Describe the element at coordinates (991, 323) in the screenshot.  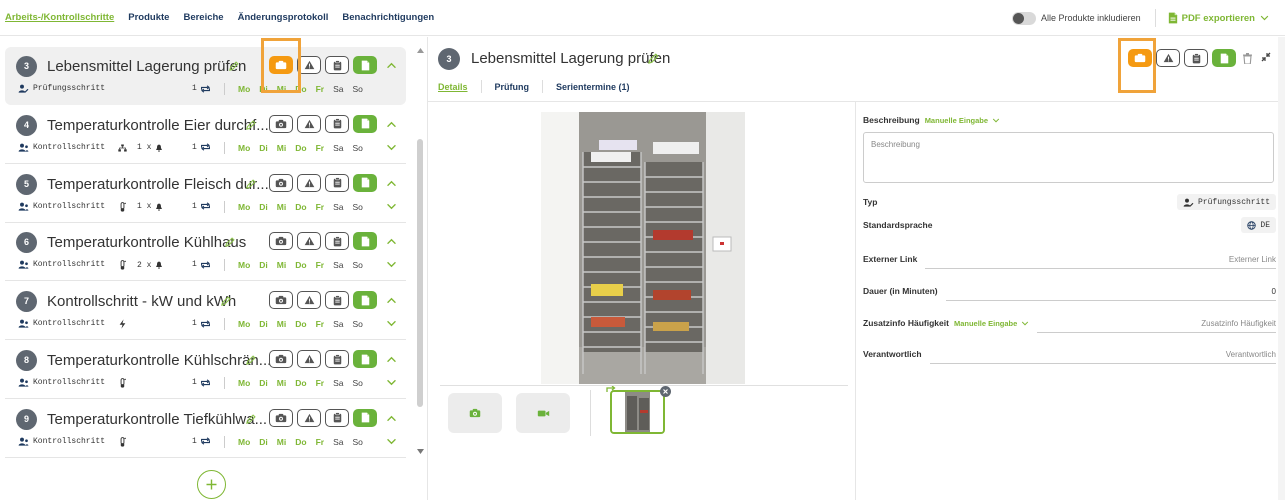
I see `zusatzinfo-mode-dropdown: Manuelle Eingabe` at that location.